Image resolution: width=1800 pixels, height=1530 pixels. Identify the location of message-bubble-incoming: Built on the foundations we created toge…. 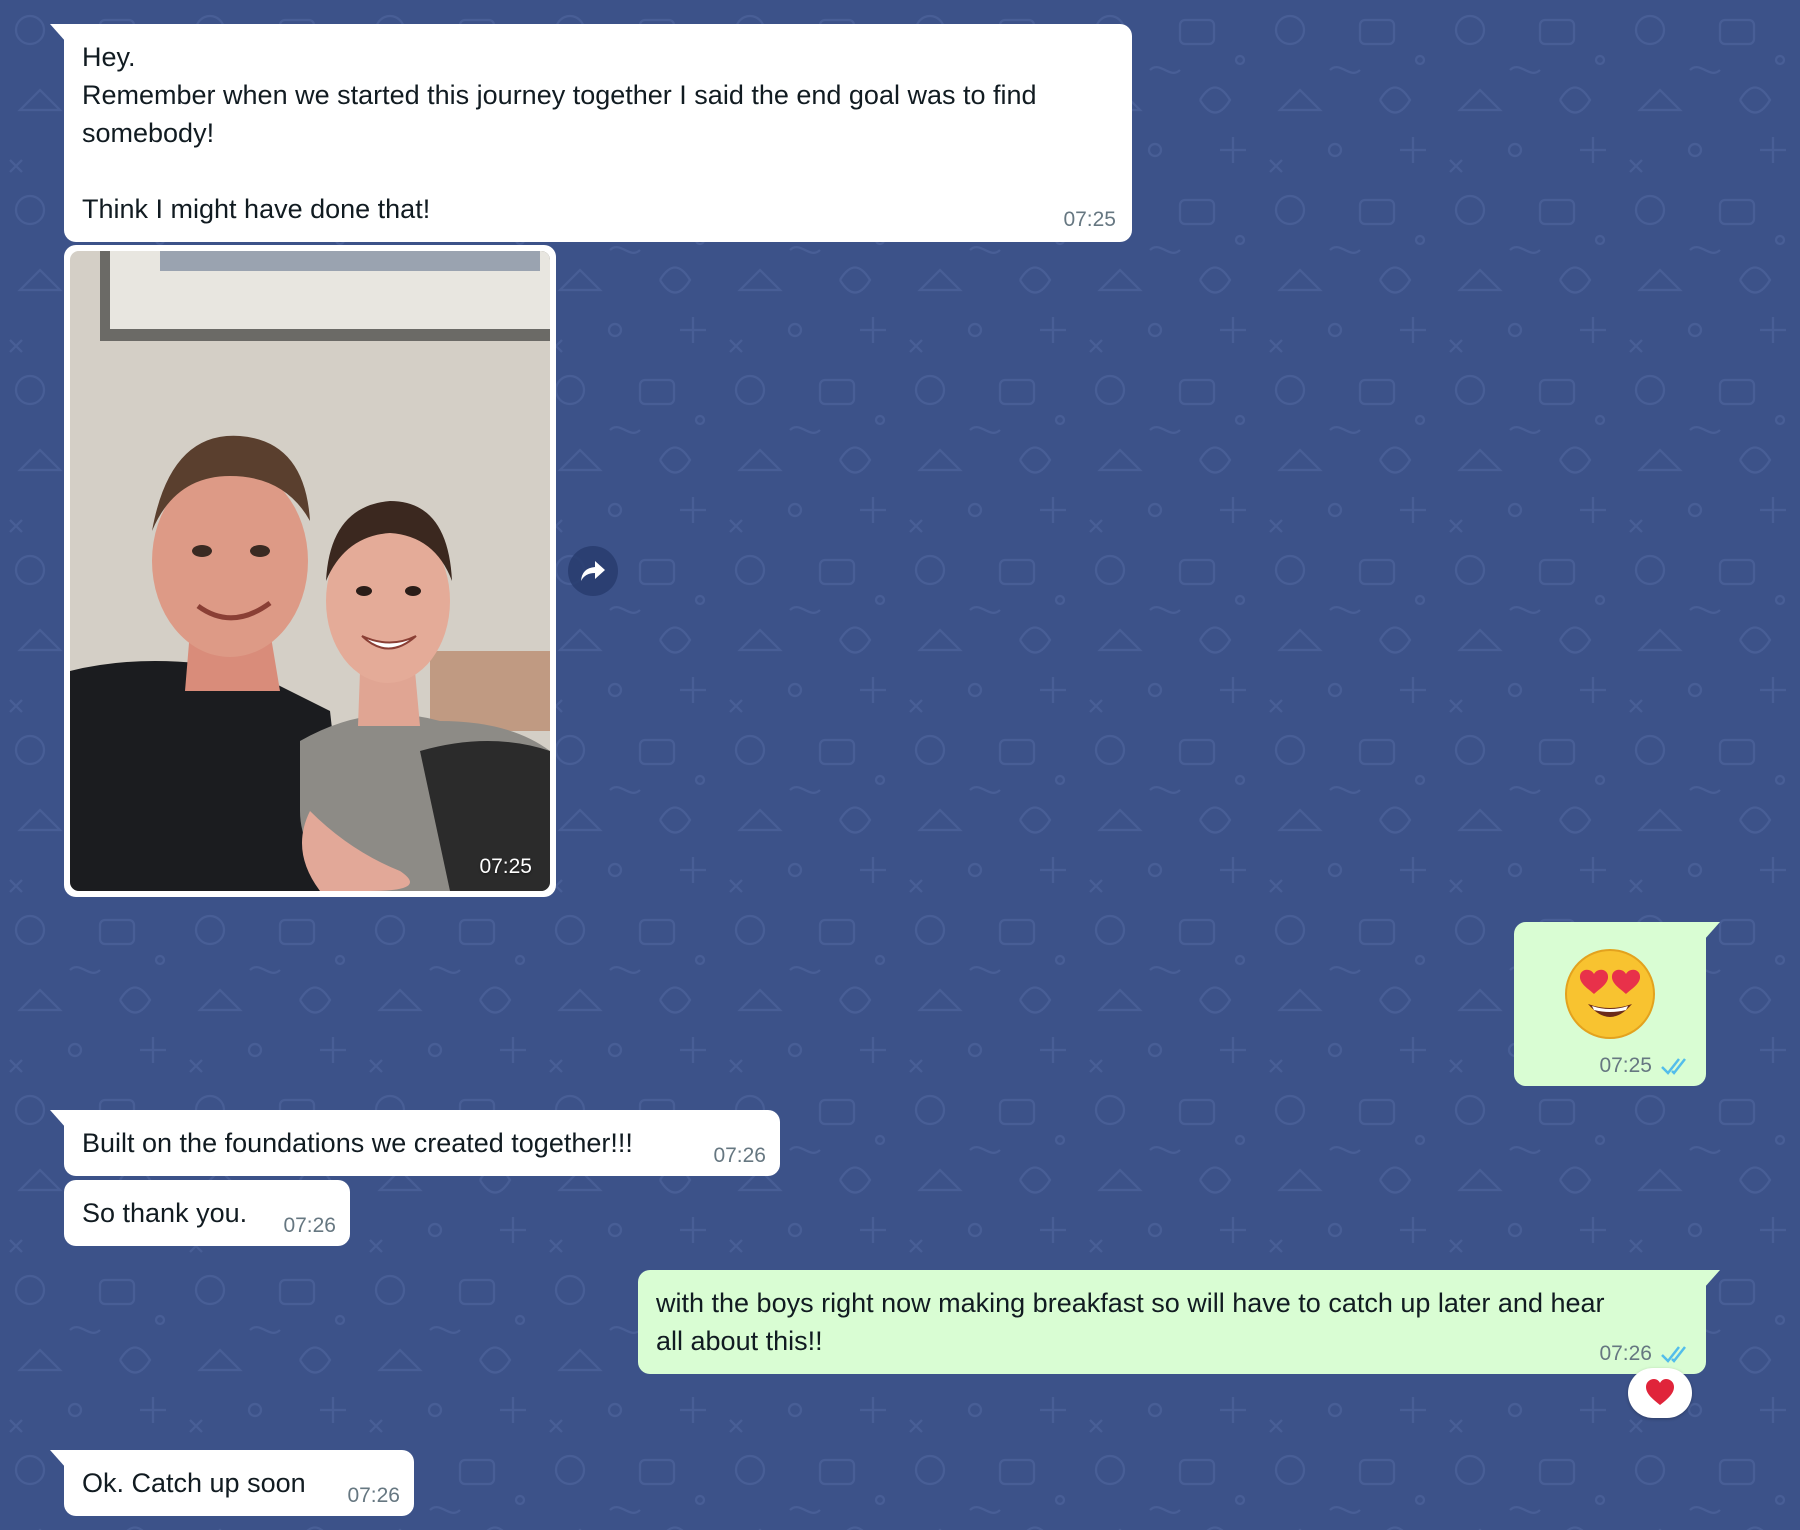
(415, 1143).